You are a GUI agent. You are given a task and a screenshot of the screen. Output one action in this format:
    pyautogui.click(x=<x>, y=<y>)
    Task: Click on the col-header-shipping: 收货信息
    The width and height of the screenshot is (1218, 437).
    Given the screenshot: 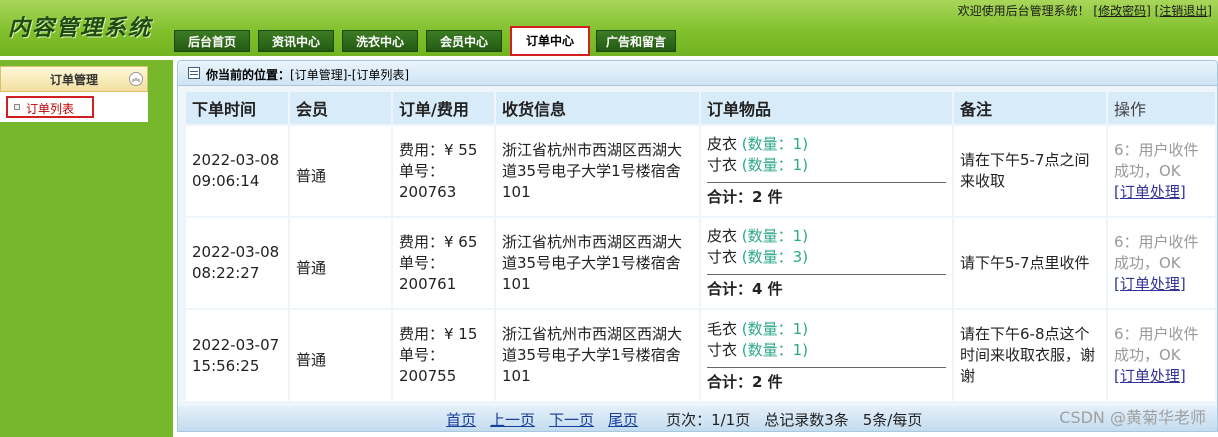 What is the action you would take?
    pyautogui.click(x=597, y=108)
    